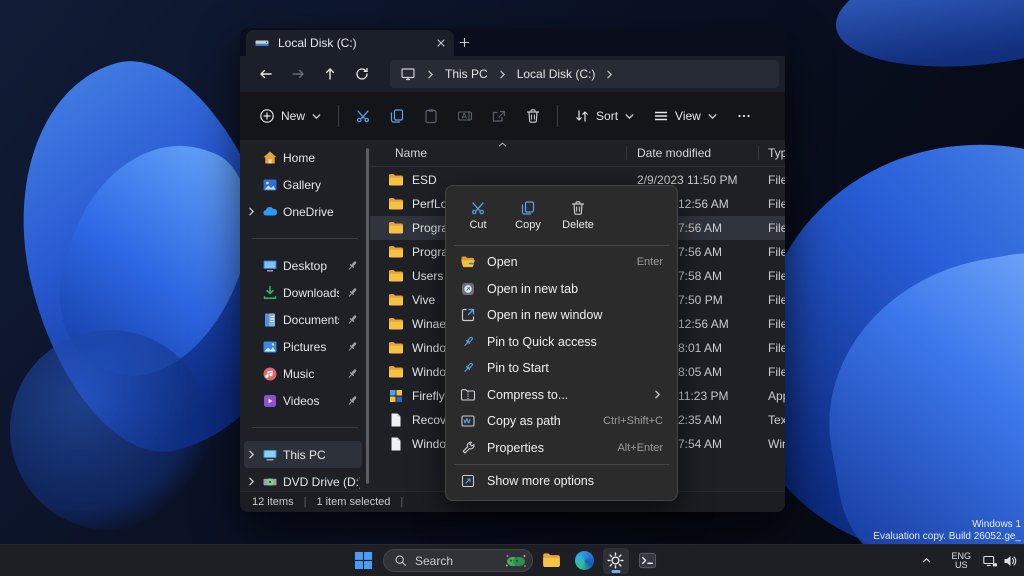  What do you see at coordinates (685, 116) in the screenshot?
I see `view-button: View` at bounding box center [685, 116].